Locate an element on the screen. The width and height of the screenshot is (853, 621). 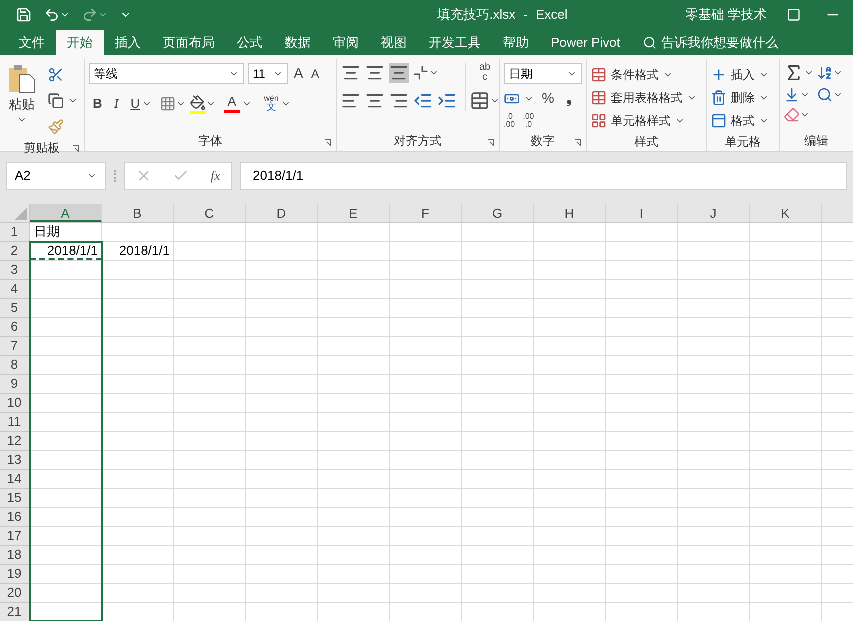
table-cell-text: 日期 is located at coordinates (47, 232).